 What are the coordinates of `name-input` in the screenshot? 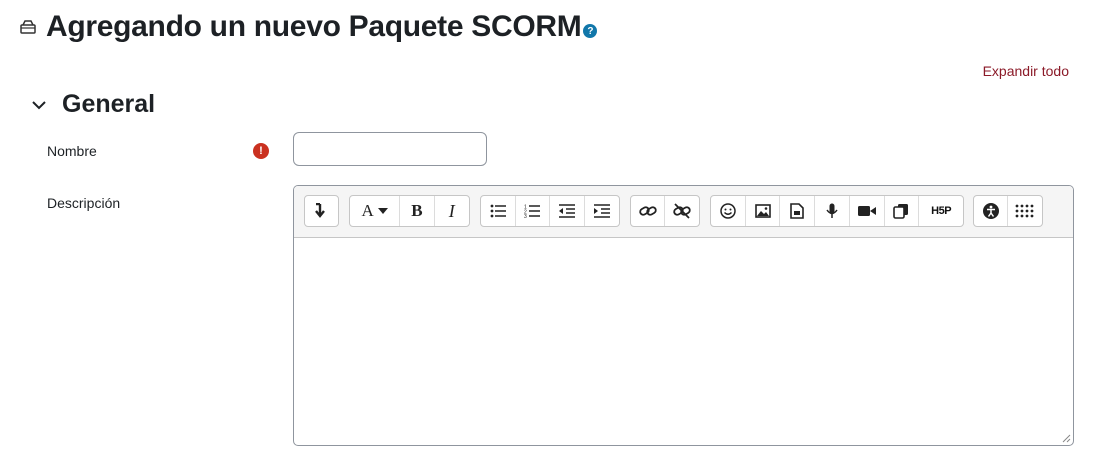 It's located at (390, 149).